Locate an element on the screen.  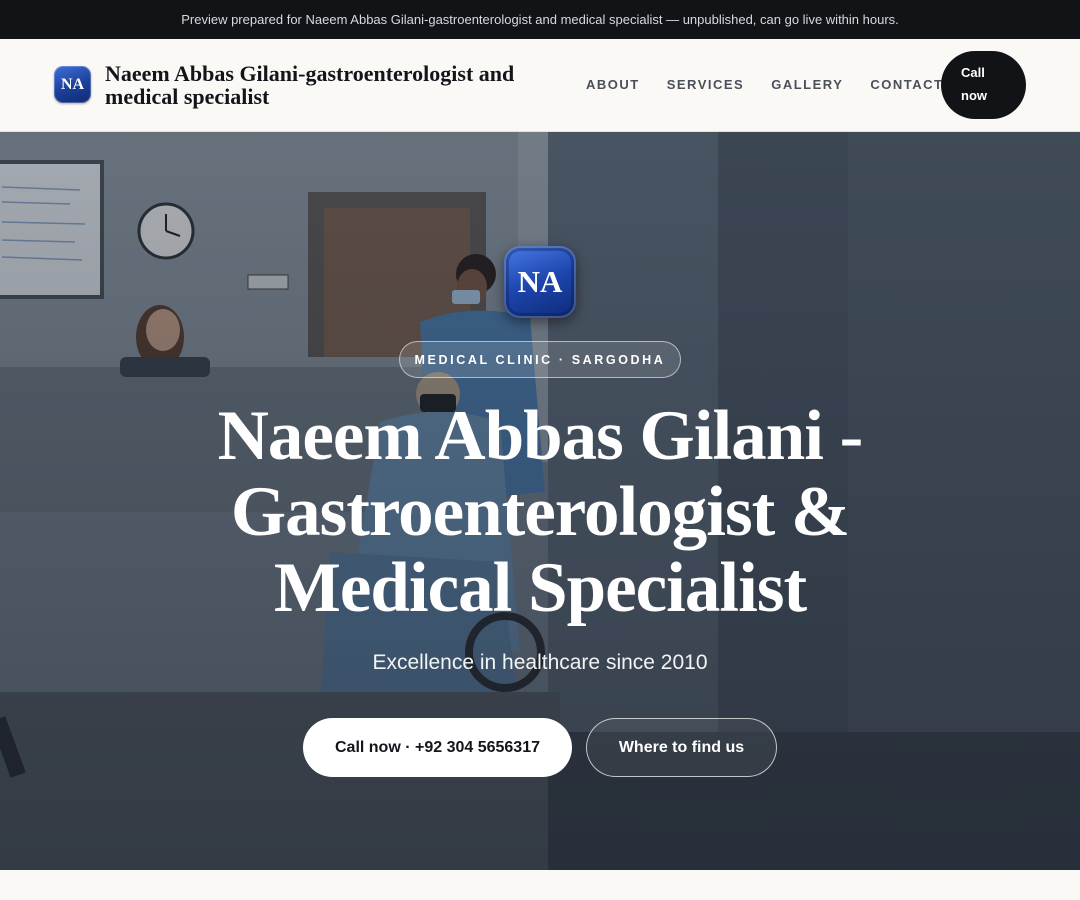
nav-about: ABOUT is located at coordinates (613, 84).